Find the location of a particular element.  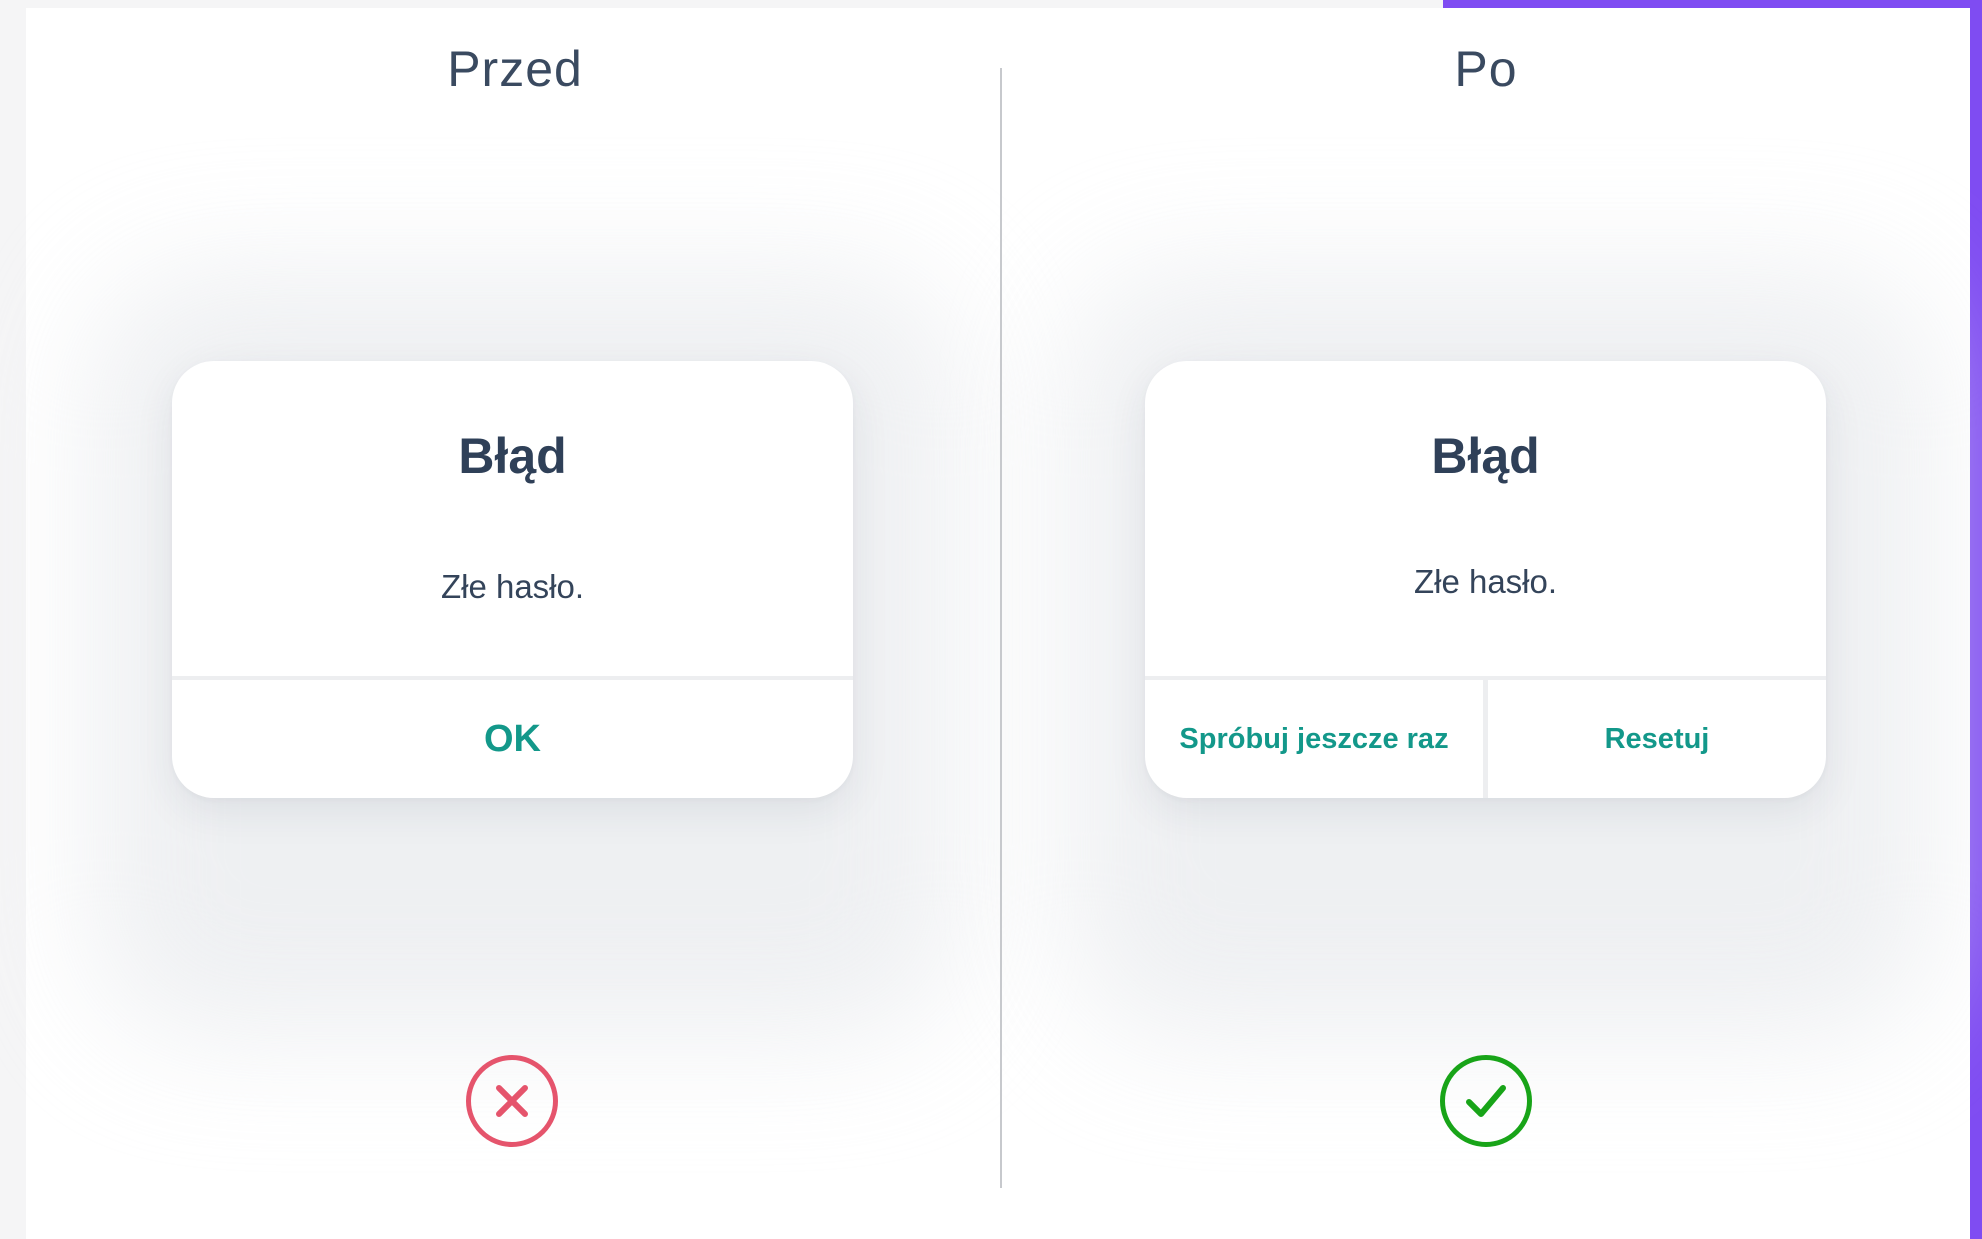

error-dialog-before: Błąd Złe hasło. OK is located at coordinates (512, 579).